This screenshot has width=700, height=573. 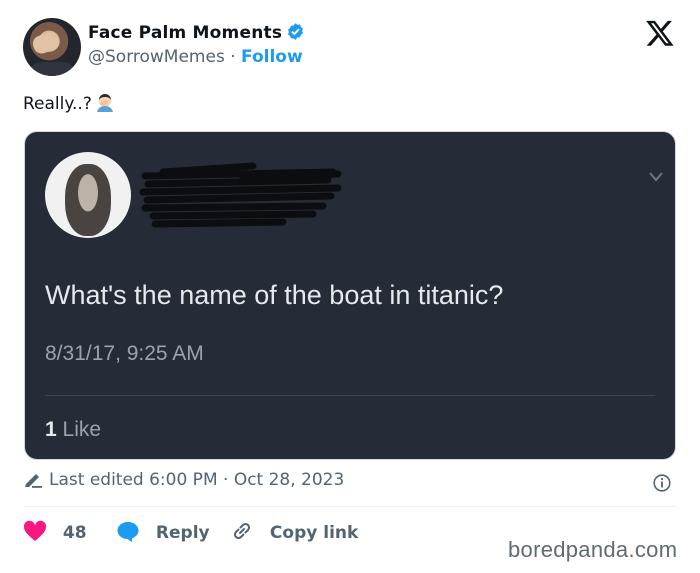 What do you see at coordinates (46, 43) in the screenshot?
I see `avatar-hand` at bounding box center [46, 43].